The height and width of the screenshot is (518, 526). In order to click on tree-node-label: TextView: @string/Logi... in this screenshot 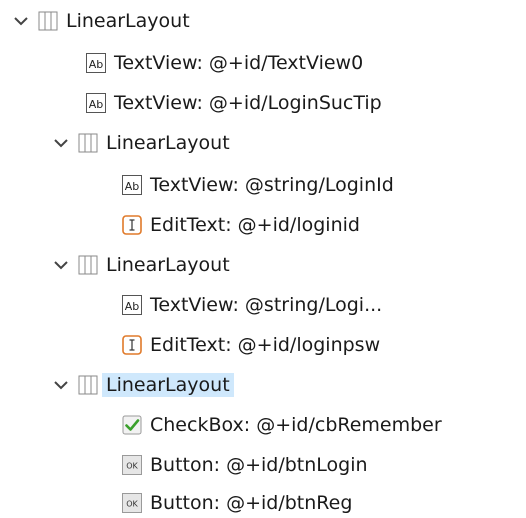, I will do `click(266, 305)`.